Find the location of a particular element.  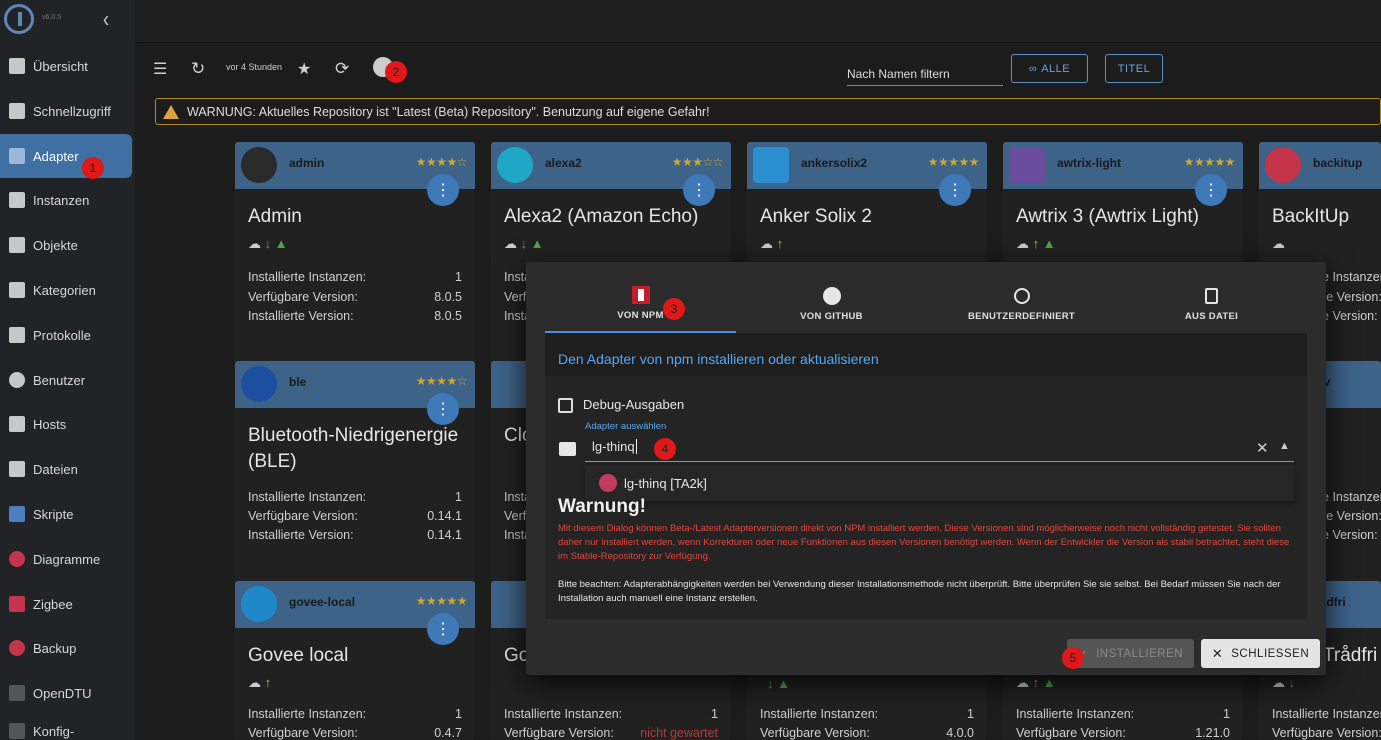

adapter-name: alexa2 is located at coordinates (563, 163).